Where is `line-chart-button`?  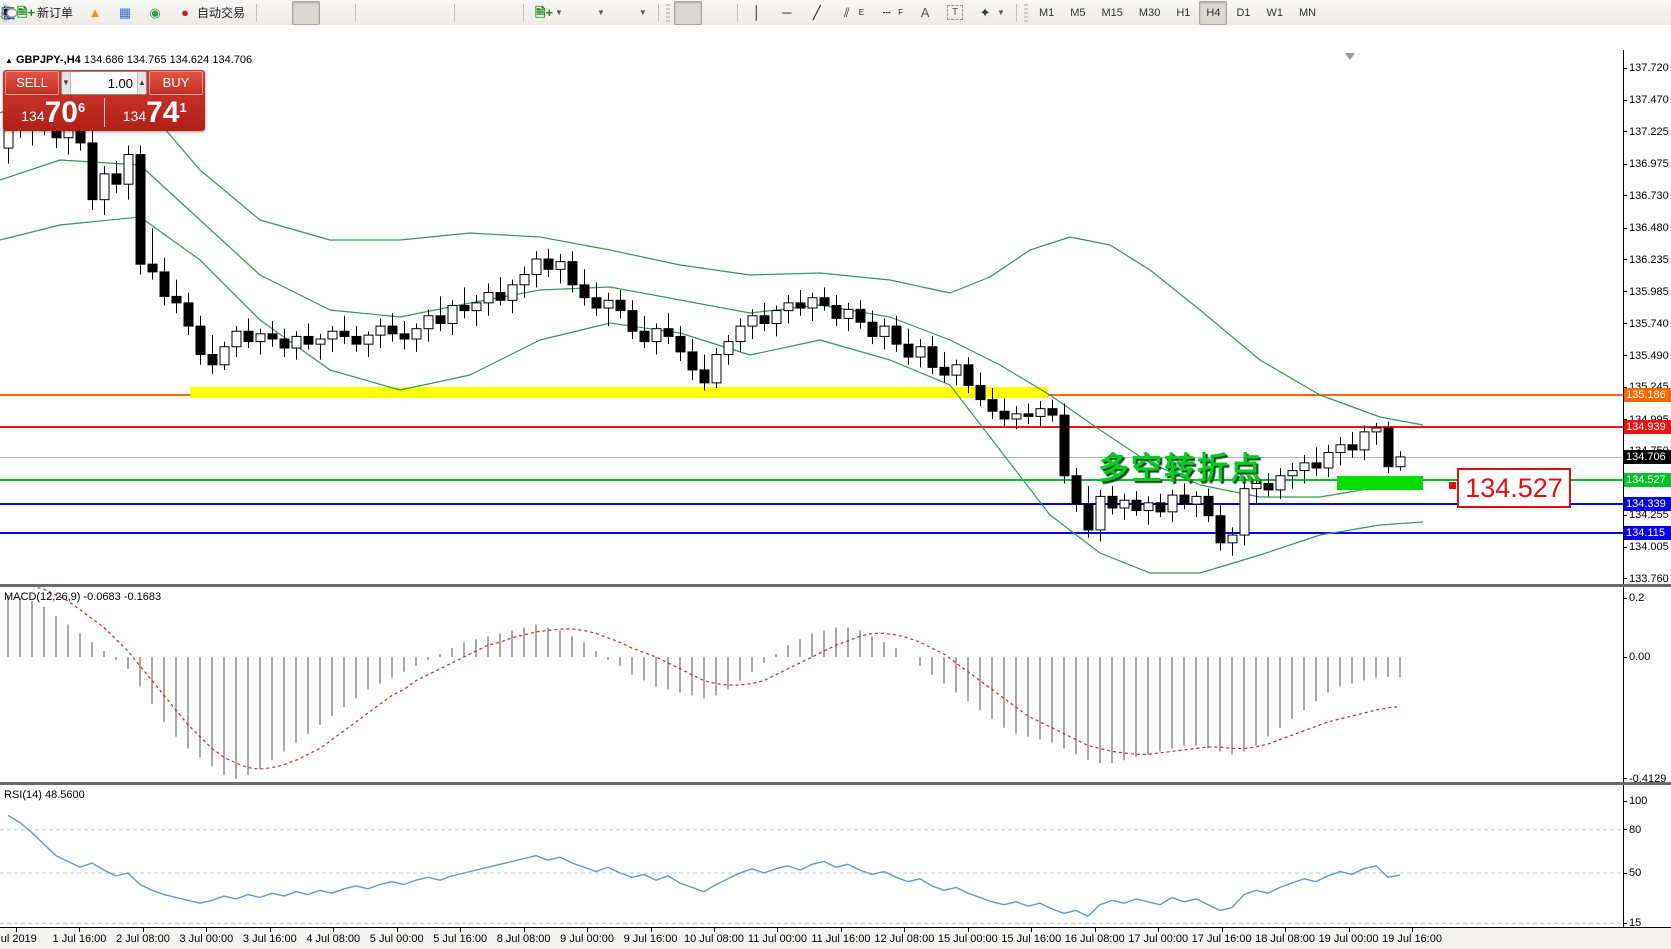 line-chart-button is located at coordinates (175, 13).